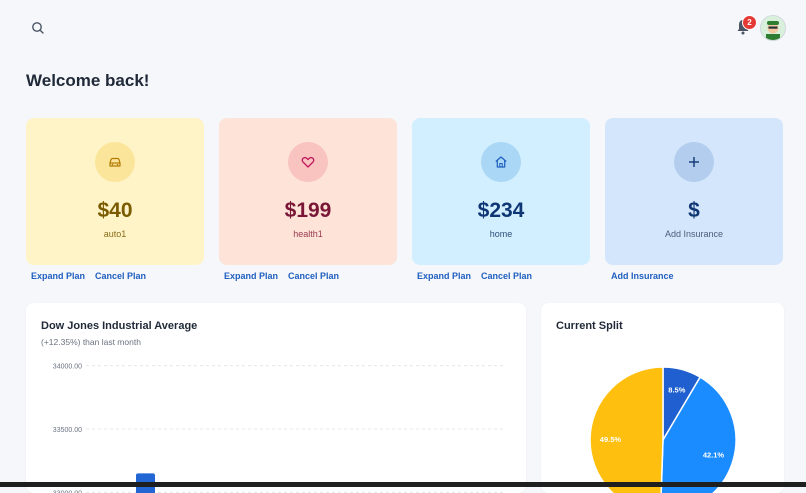 The image size is (806, 493). I want to click on pie-slice-label: 49.5%, so click(611, 439).